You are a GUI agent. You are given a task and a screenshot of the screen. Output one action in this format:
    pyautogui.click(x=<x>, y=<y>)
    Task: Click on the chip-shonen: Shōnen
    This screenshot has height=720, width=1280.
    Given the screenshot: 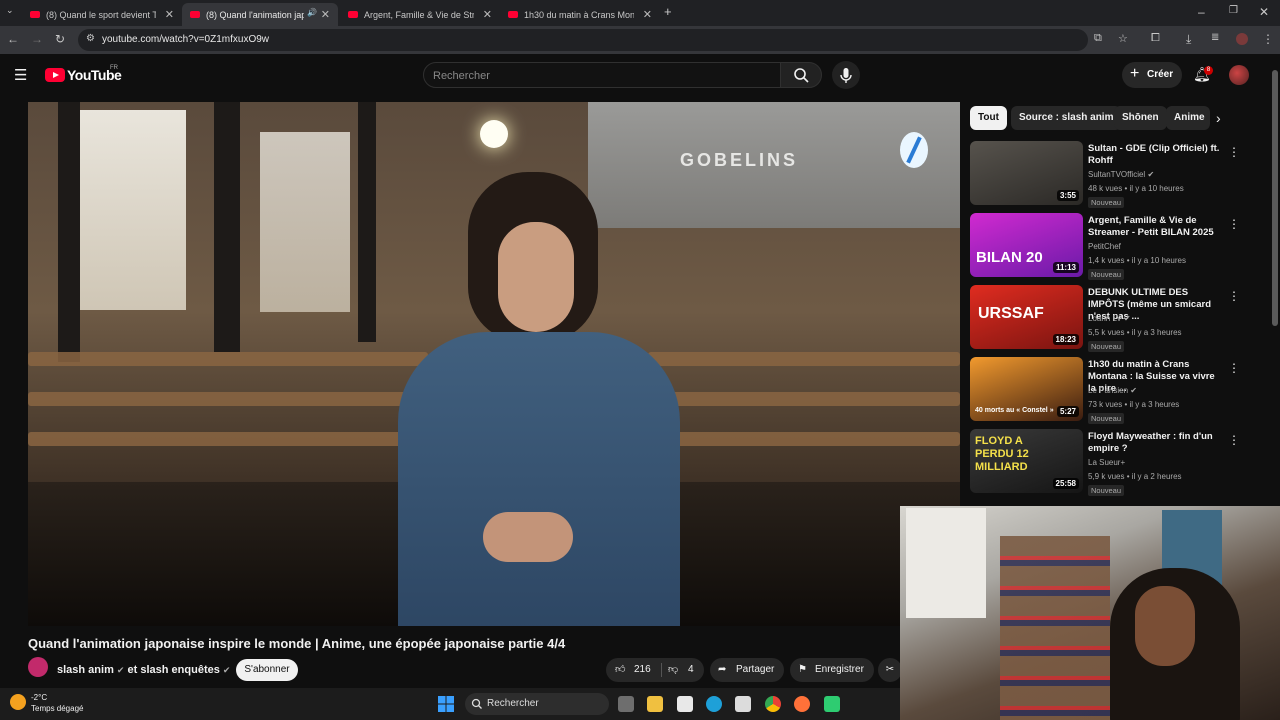 What is the action you would take?
    pyautogui.click(x=1140, y=118)
    